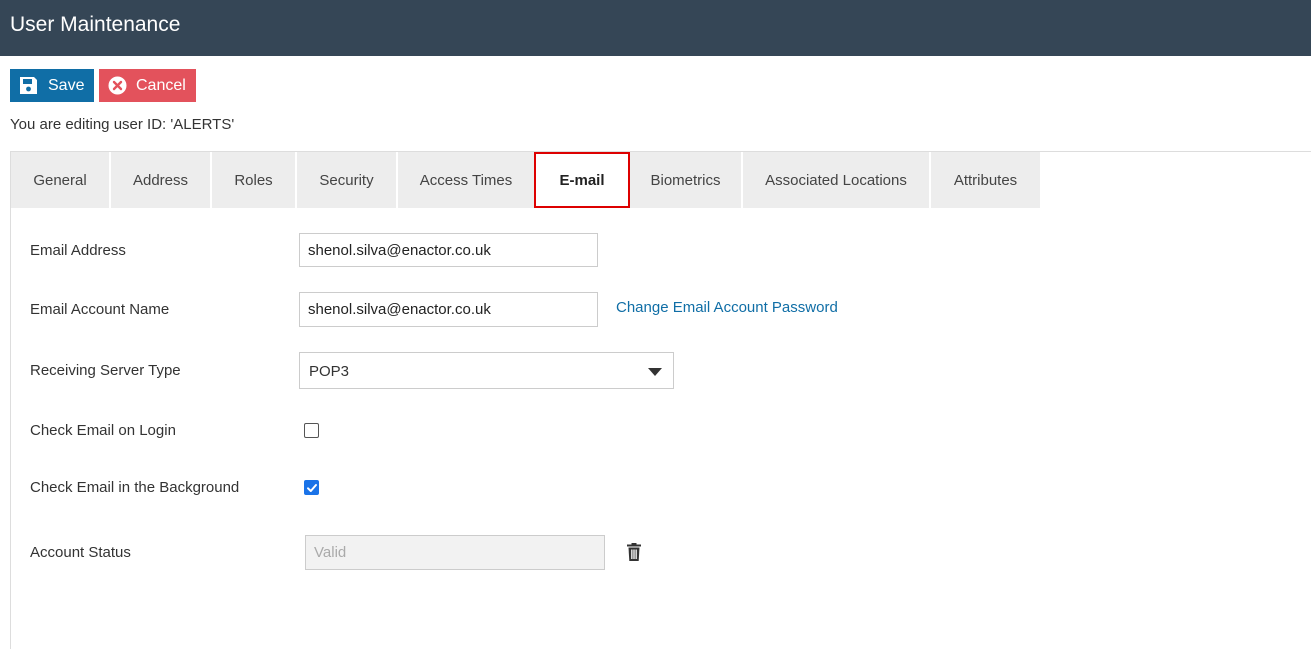  What do you see at coordinates (399, 250) in the screenshot?
I see `email-address-value: shenol.silva@enactor.co.uk` at bounding box center [399, 250].